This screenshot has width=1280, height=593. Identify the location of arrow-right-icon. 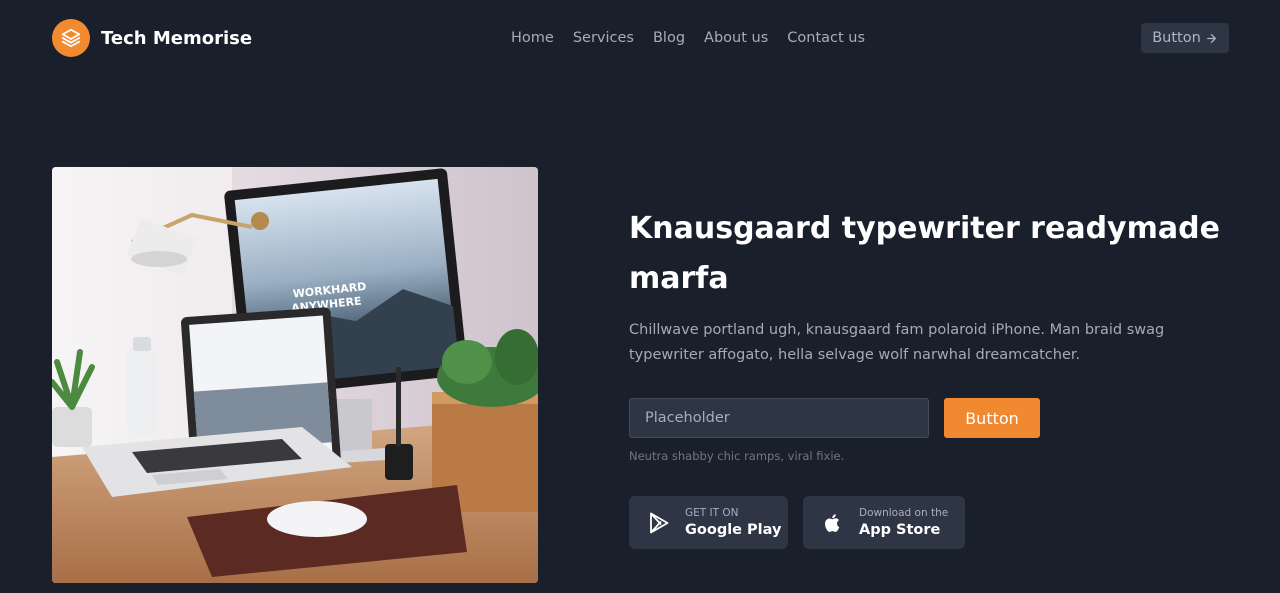
(1211, 38).